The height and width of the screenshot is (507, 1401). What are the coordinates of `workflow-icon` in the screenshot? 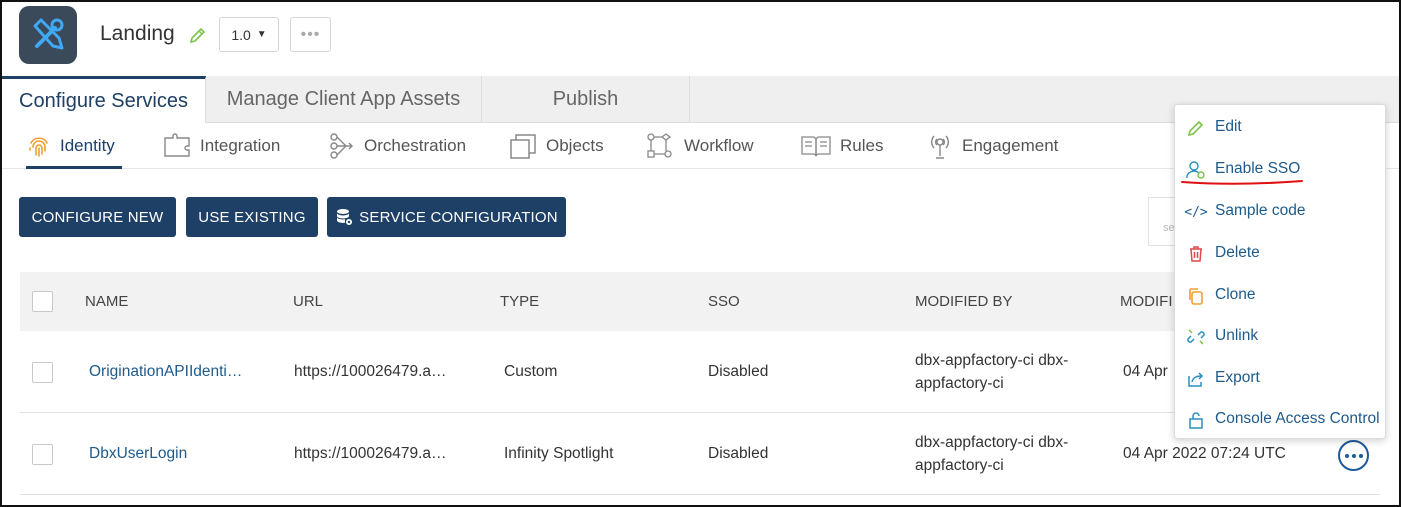 It's located at (659, 145).